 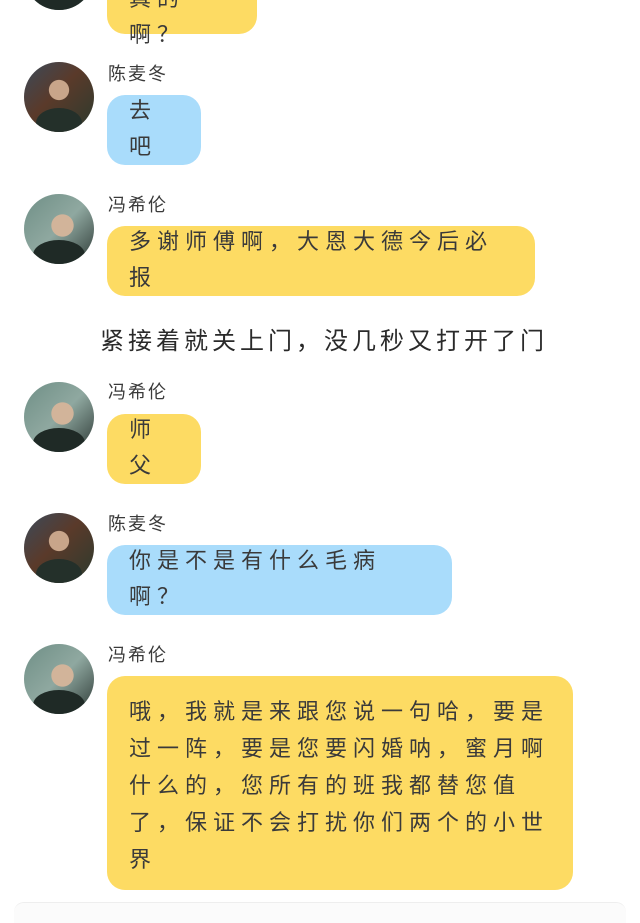 I want to click on chat-bubble: 真的啊？, so click(x=182, y=24).